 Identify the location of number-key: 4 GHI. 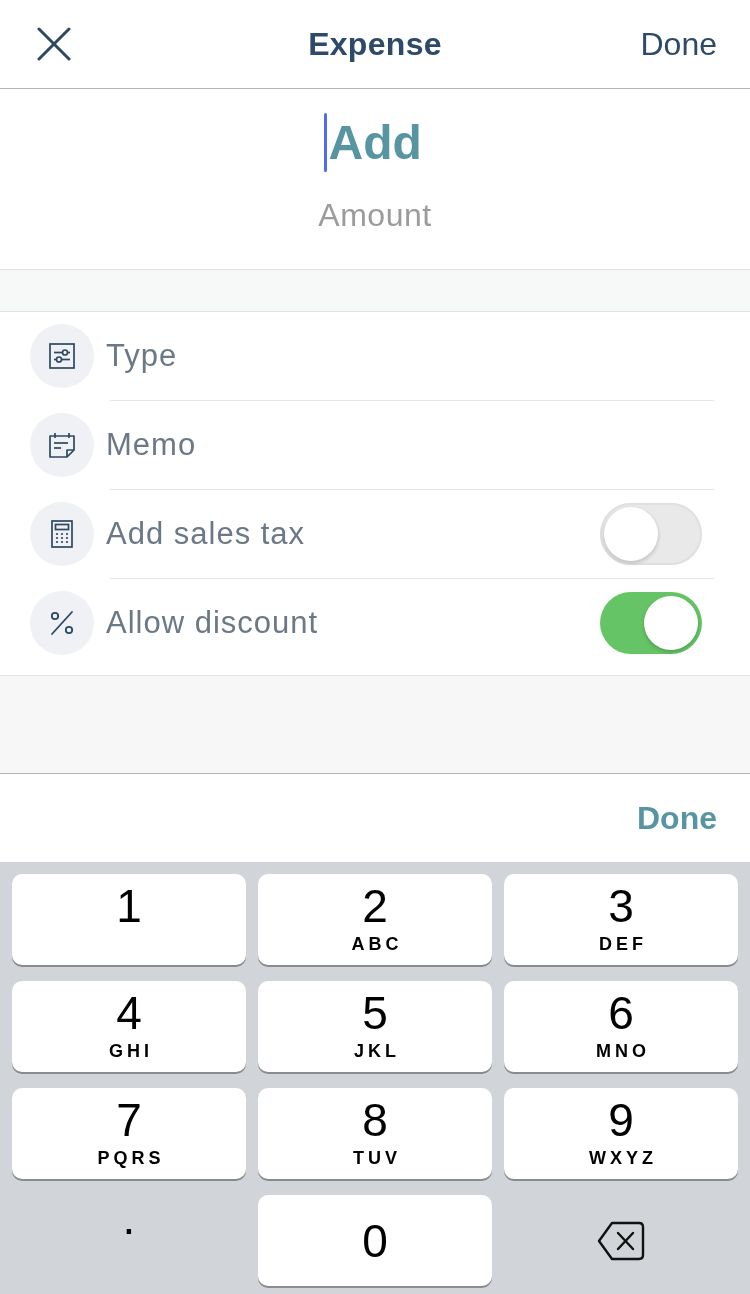
(129, 1026).